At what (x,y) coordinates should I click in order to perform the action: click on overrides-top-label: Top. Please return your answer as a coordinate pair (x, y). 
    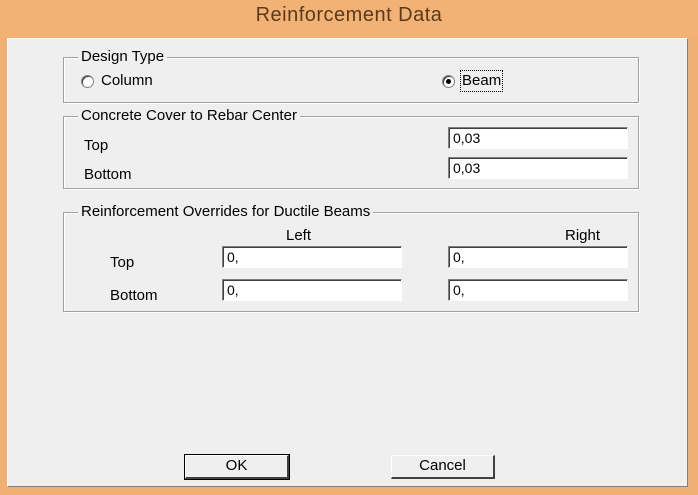
    Looking at the image, I should click on (122, 262).